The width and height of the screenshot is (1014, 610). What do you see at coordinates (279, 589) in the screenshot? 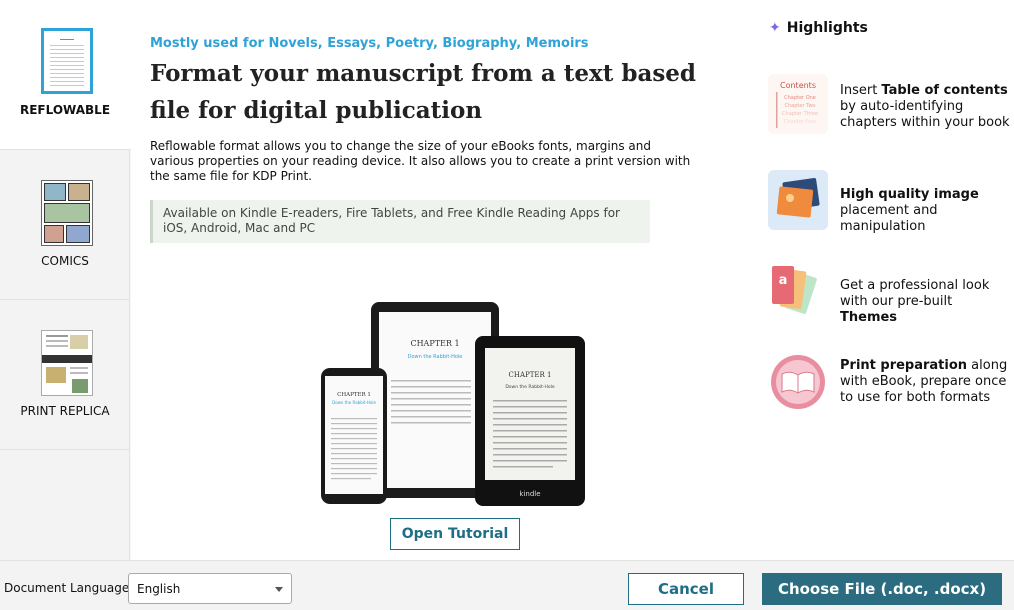
I see `chevron-down-icon` at bounding box center [279, 589].